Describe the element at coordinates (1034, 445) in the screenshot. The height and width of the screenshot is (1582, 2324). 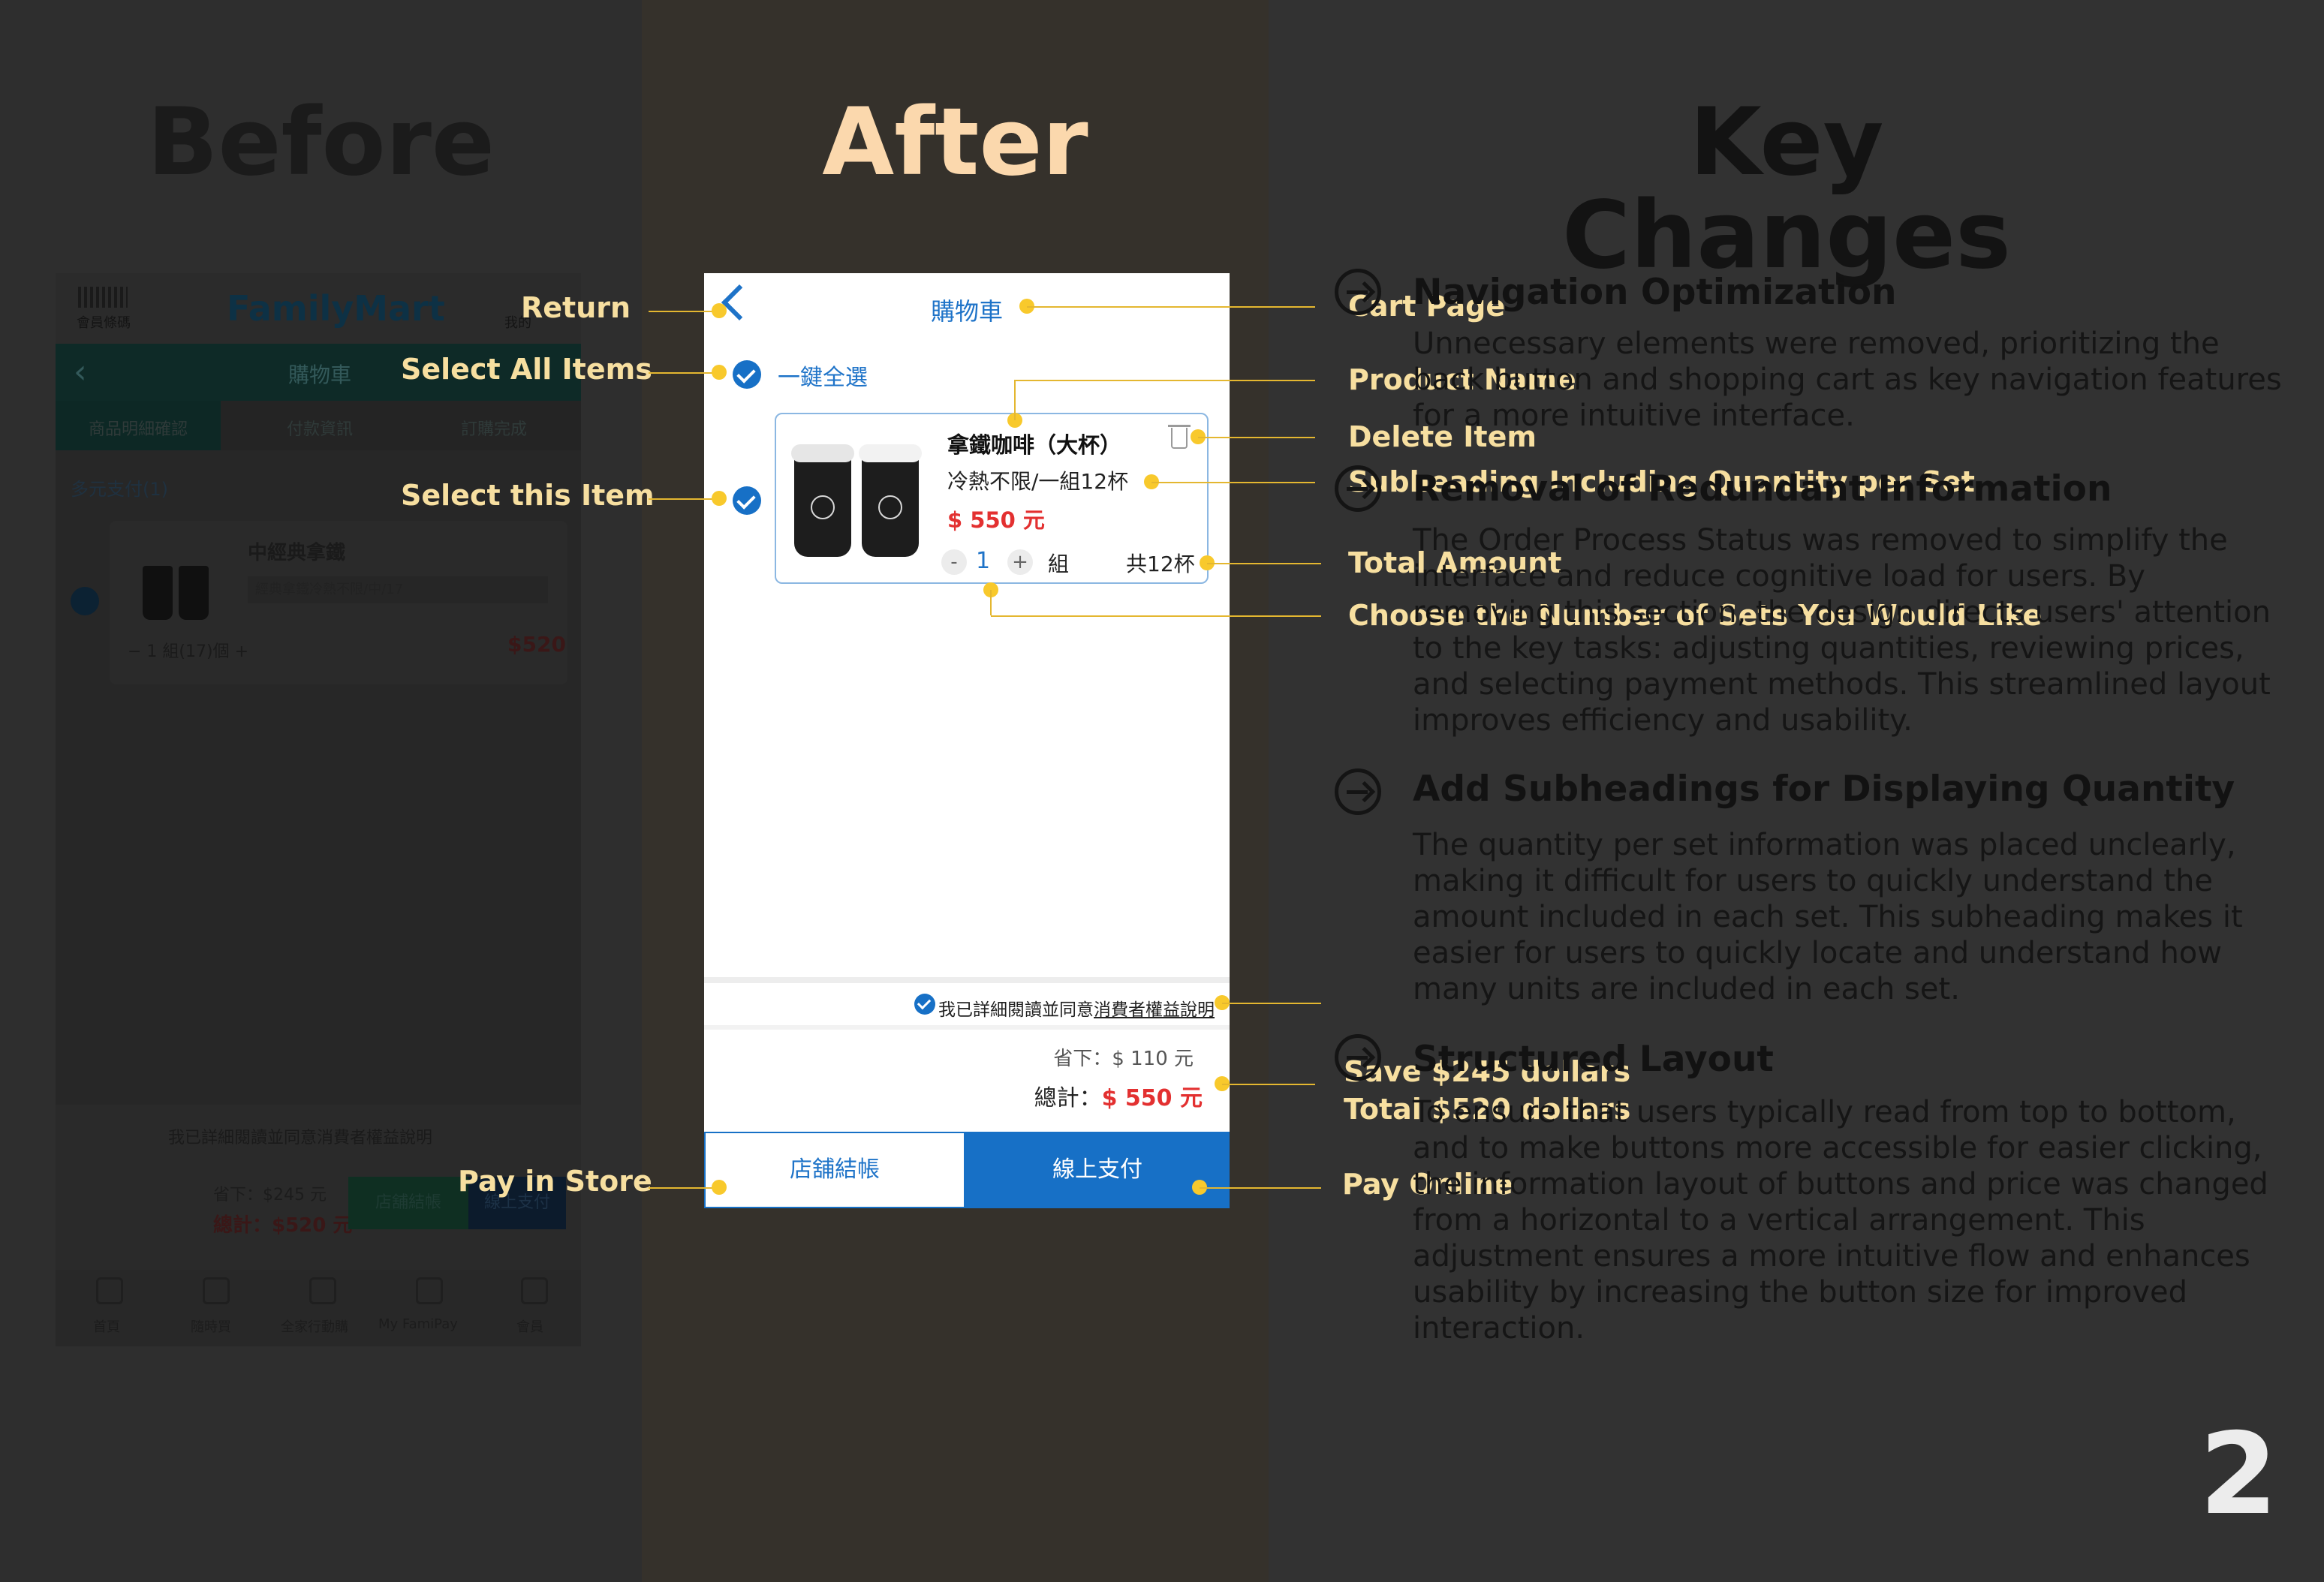
I see `product-name: 拿鐵咖啡（大杯）` at that location.